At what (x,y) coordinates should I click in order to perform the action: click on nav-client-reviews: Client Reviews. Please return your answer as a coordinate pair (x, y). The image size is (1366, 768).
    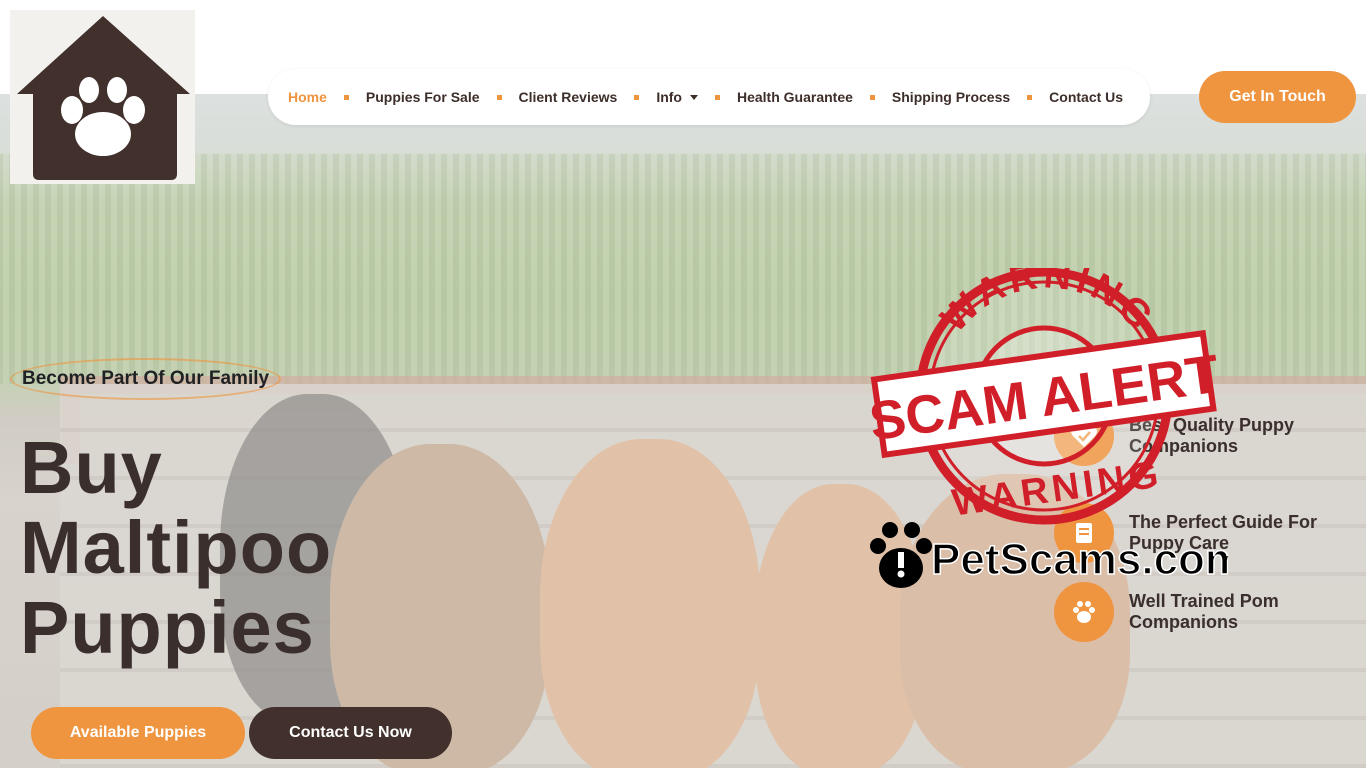
    Looking at the image, I should click on (568, 97).